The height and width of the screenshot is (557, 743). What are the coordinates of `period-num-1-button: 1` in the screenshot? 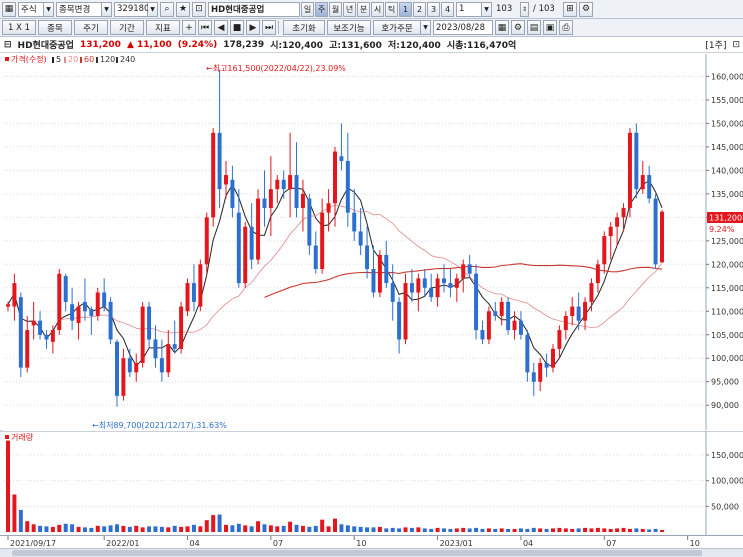 It's located at (405, 9).